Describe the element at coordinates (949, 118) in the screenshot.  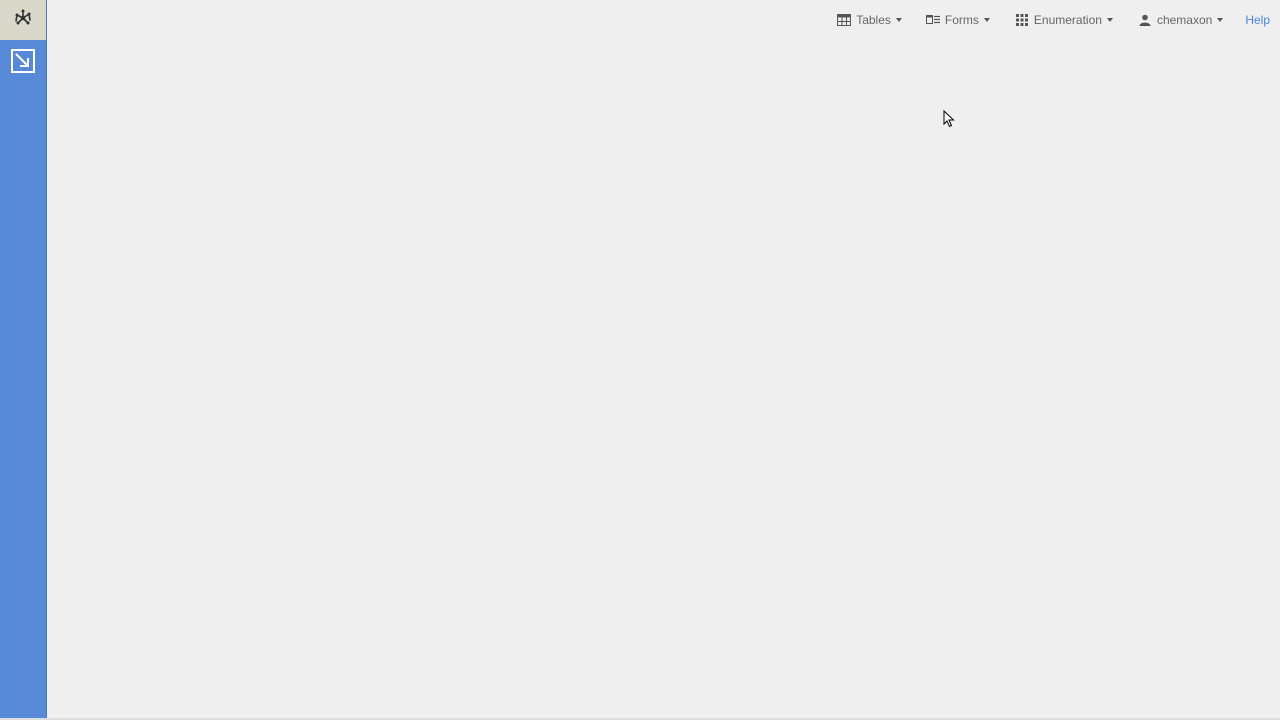
I see `mouse-cursor-icon` at that location.